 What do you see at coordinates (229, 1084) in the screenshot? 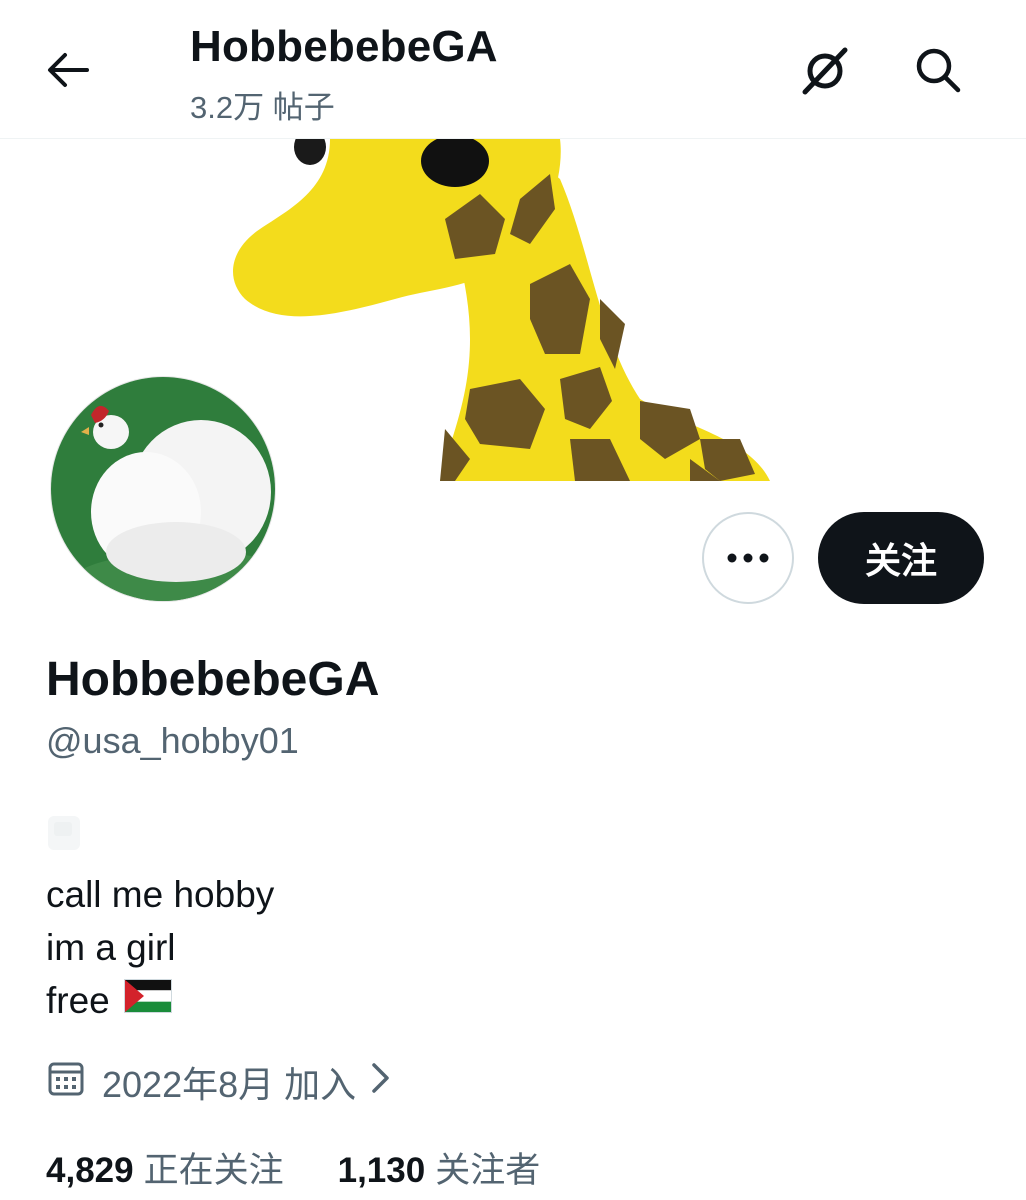
I see `joined-label: 2022年8月 加入` at bounding box center [229, 1084].